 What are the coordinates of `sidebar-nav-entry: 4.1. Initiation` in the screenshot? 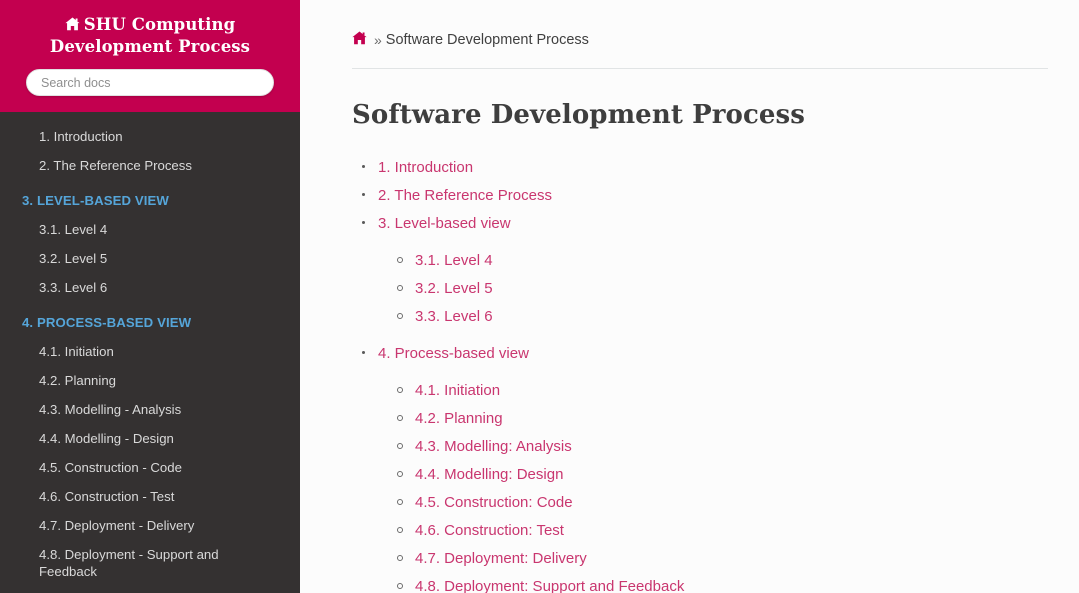 It's located at (150, 351).